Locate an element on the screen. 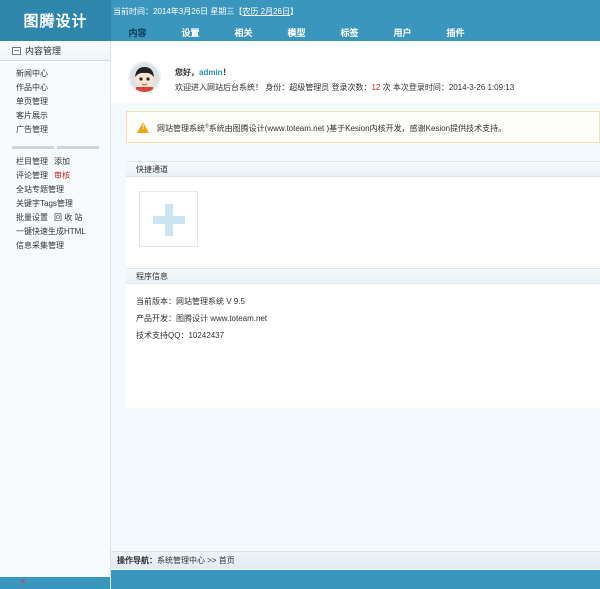 Image resolution: width=600 pixels, height=589 pixels. welcome-text: 欢迎进入网站后台系统！ 身份： is located at coordinates (232, 87).